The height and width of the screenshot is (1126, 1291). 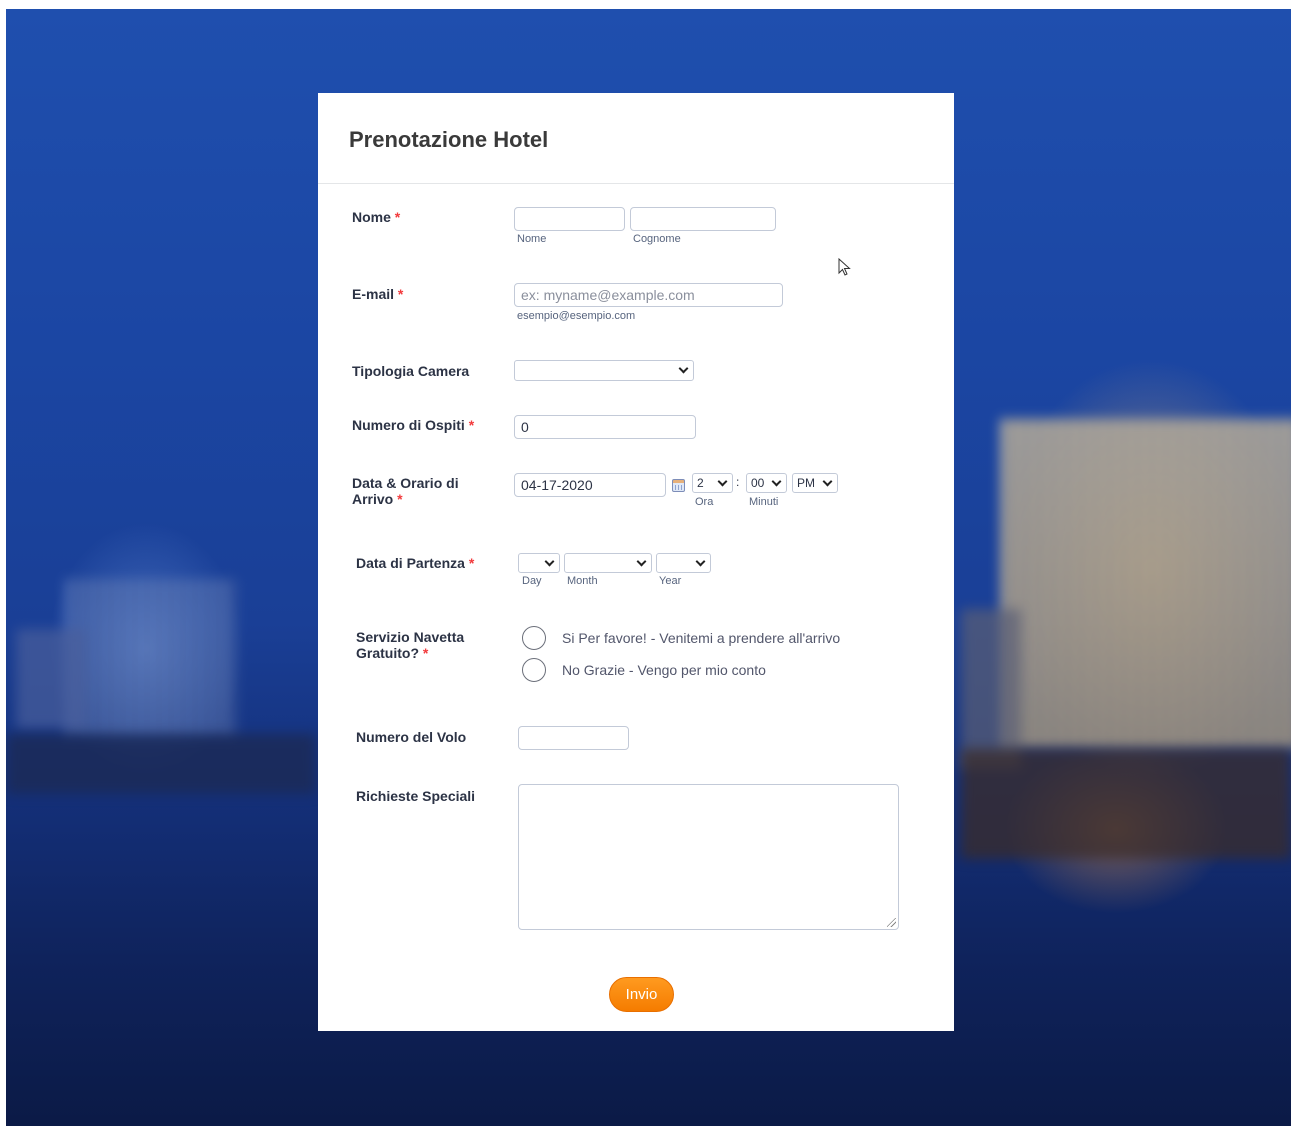 I want to click on arrival-minute-select: 00, so click(x=766, y=483).